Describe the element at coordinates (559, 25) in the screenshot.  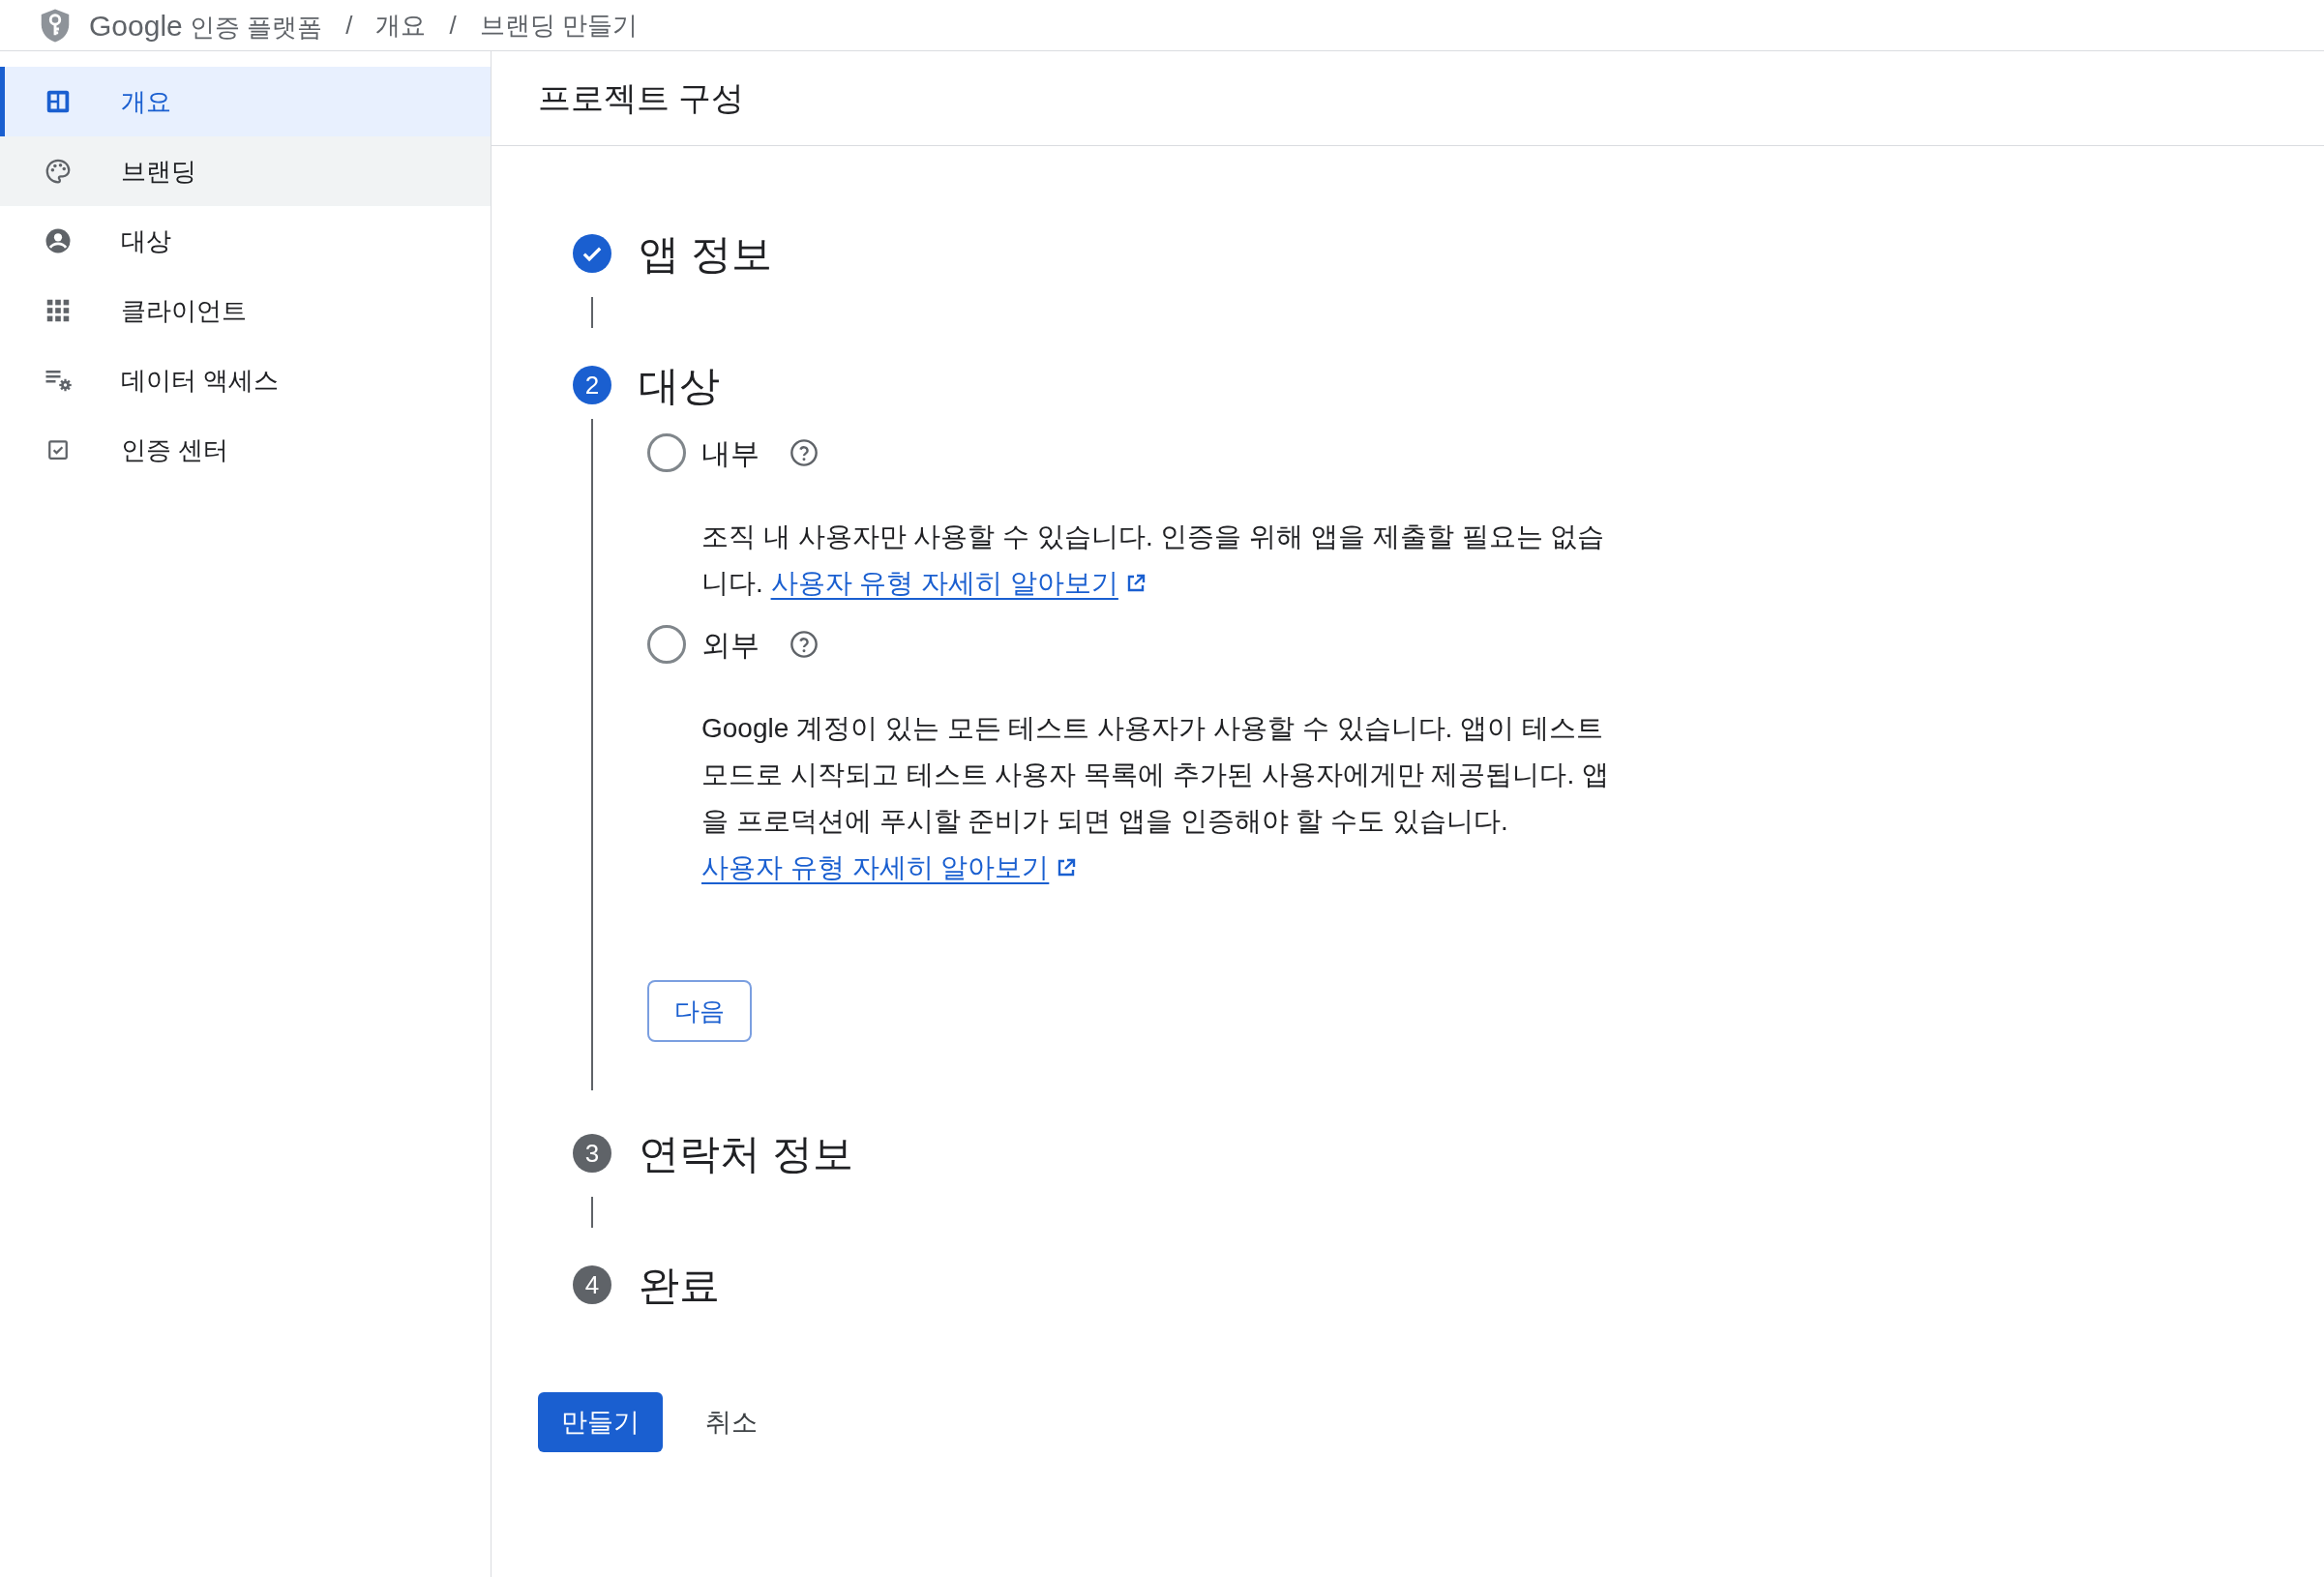
I see `breadcrumb-item: 브랜딩 만들기` at that location.